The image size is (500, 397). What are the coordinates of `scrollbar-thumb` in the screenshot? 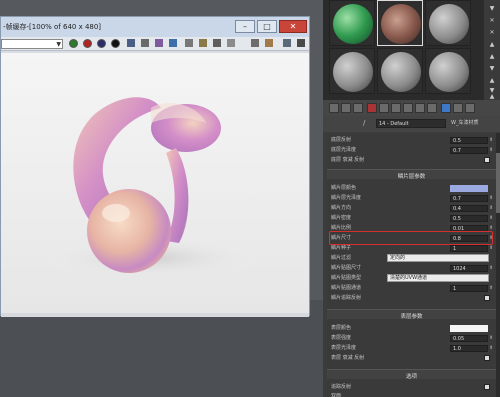 It's located at (498, 183).